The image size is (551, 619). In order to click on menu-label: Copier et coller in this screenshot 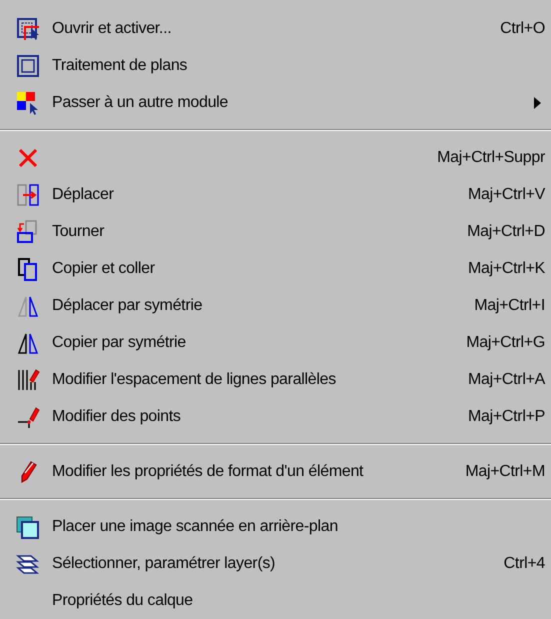, I will do `click(104, 269)`.